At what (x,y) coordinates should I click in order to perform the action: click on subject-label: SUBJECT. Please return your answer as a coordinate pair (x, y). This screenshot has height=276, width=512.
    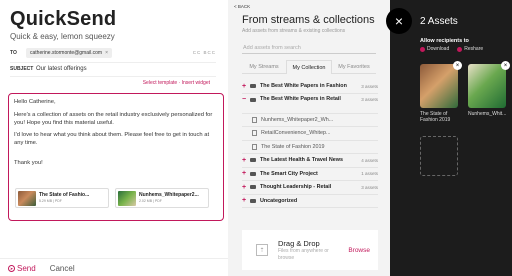
    Looking at the image, I should click on (22, 69).